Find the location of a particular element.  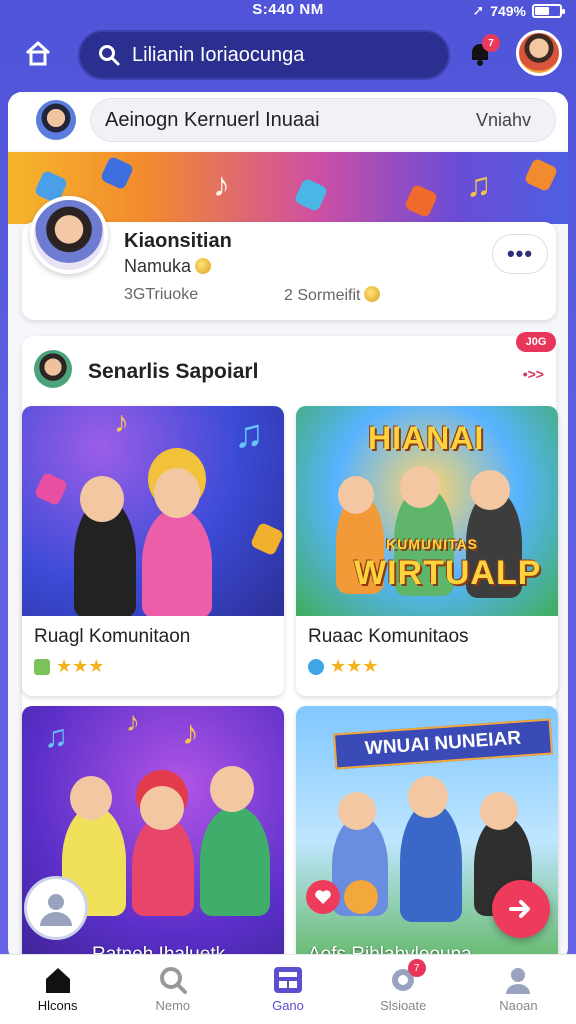

home-icon is located at coordinates (57, 980).